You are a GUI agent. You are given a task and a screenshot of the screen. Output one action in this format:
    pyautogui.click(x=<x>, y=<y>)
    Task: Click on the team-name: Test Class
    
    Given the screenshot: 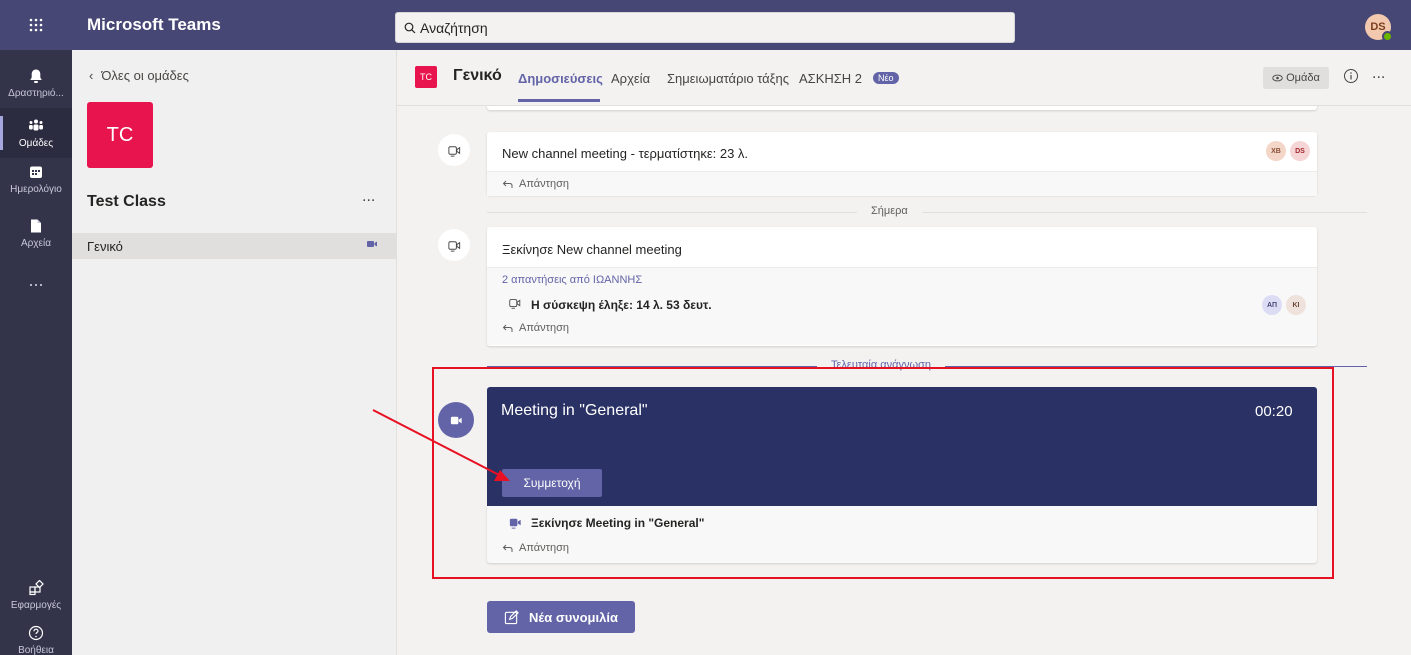 What is the action you would take?
    pyautogui.click(x=126, y=201)
    